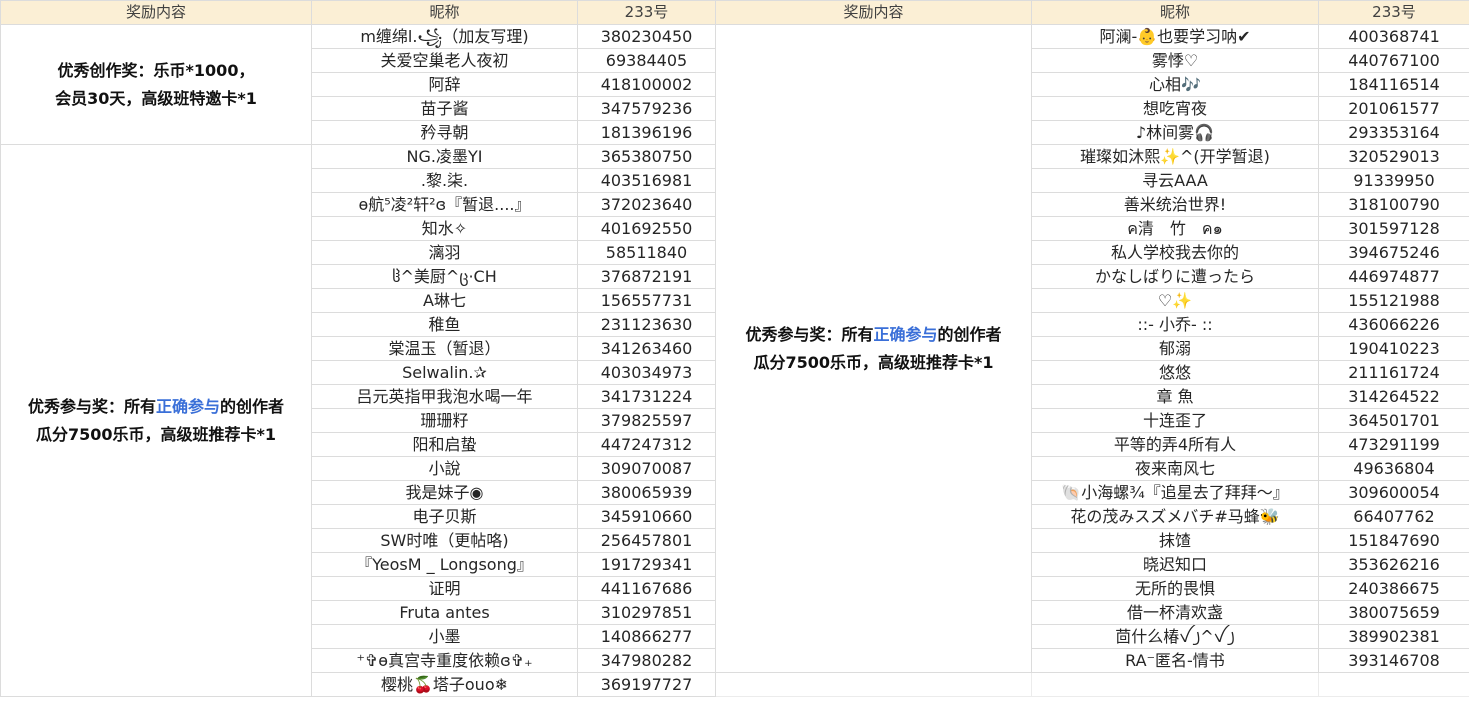  I want to click on left-nick: 矜寻朝, so click(444, 132).